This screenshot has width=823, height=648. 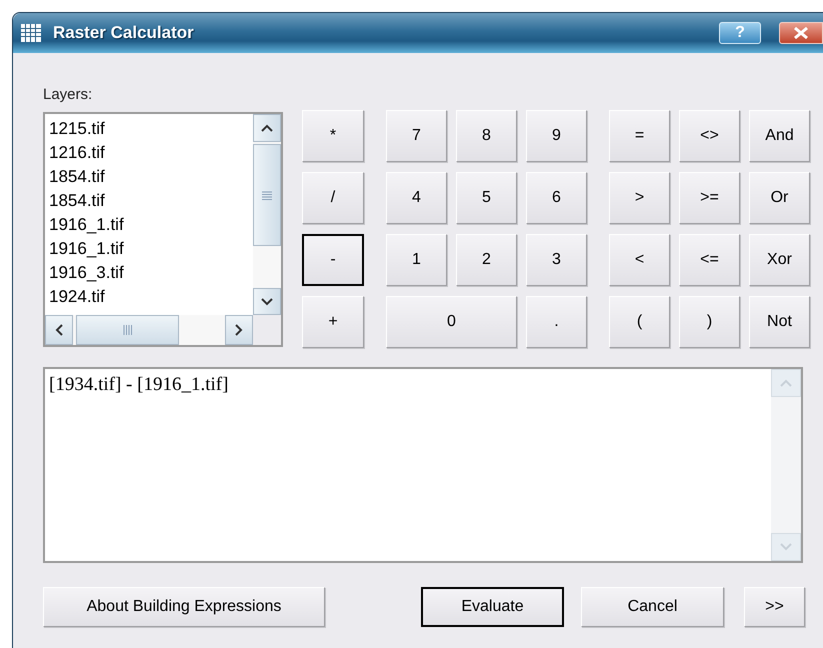 What do you see at coordinates (486, 260) in the screenshot?
I see `key-button: 2` at bounding box center [486, 260].